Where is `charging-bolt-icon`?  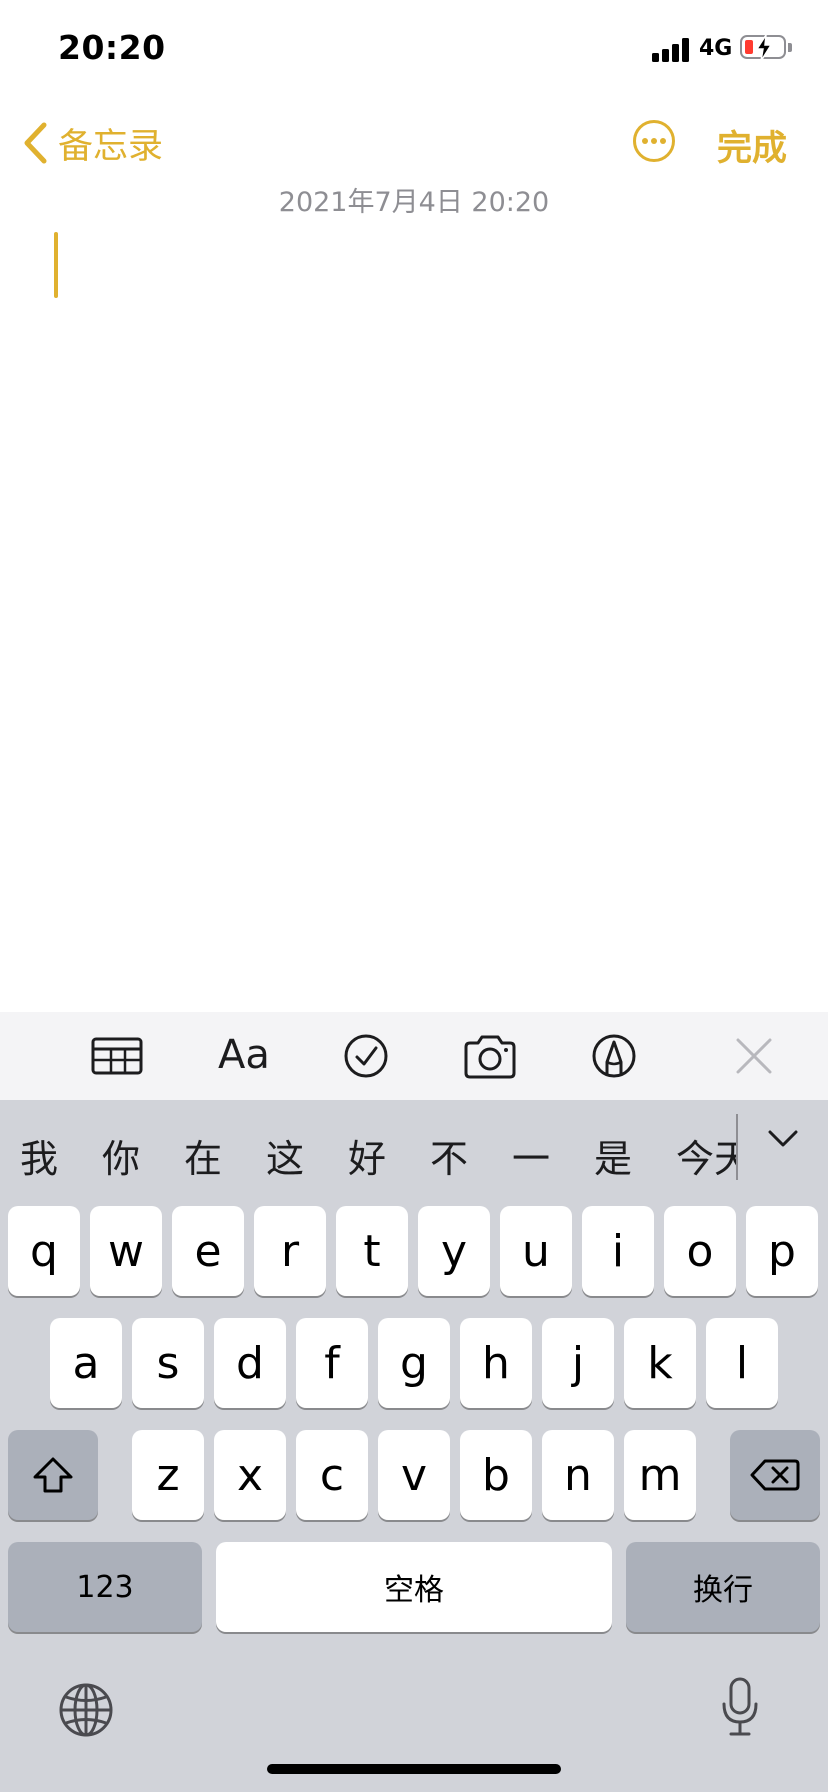
charging-bolt-icon is located at coordinates (764, 48).